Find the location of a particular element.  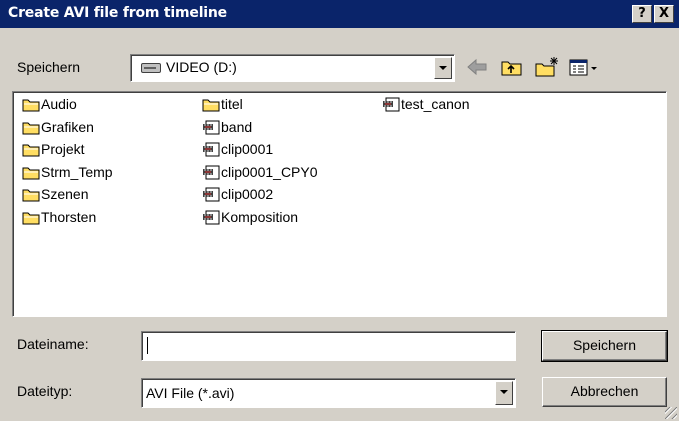

title-bar: Create AVI file from timeline ? X is located at coordinates (339, 14).